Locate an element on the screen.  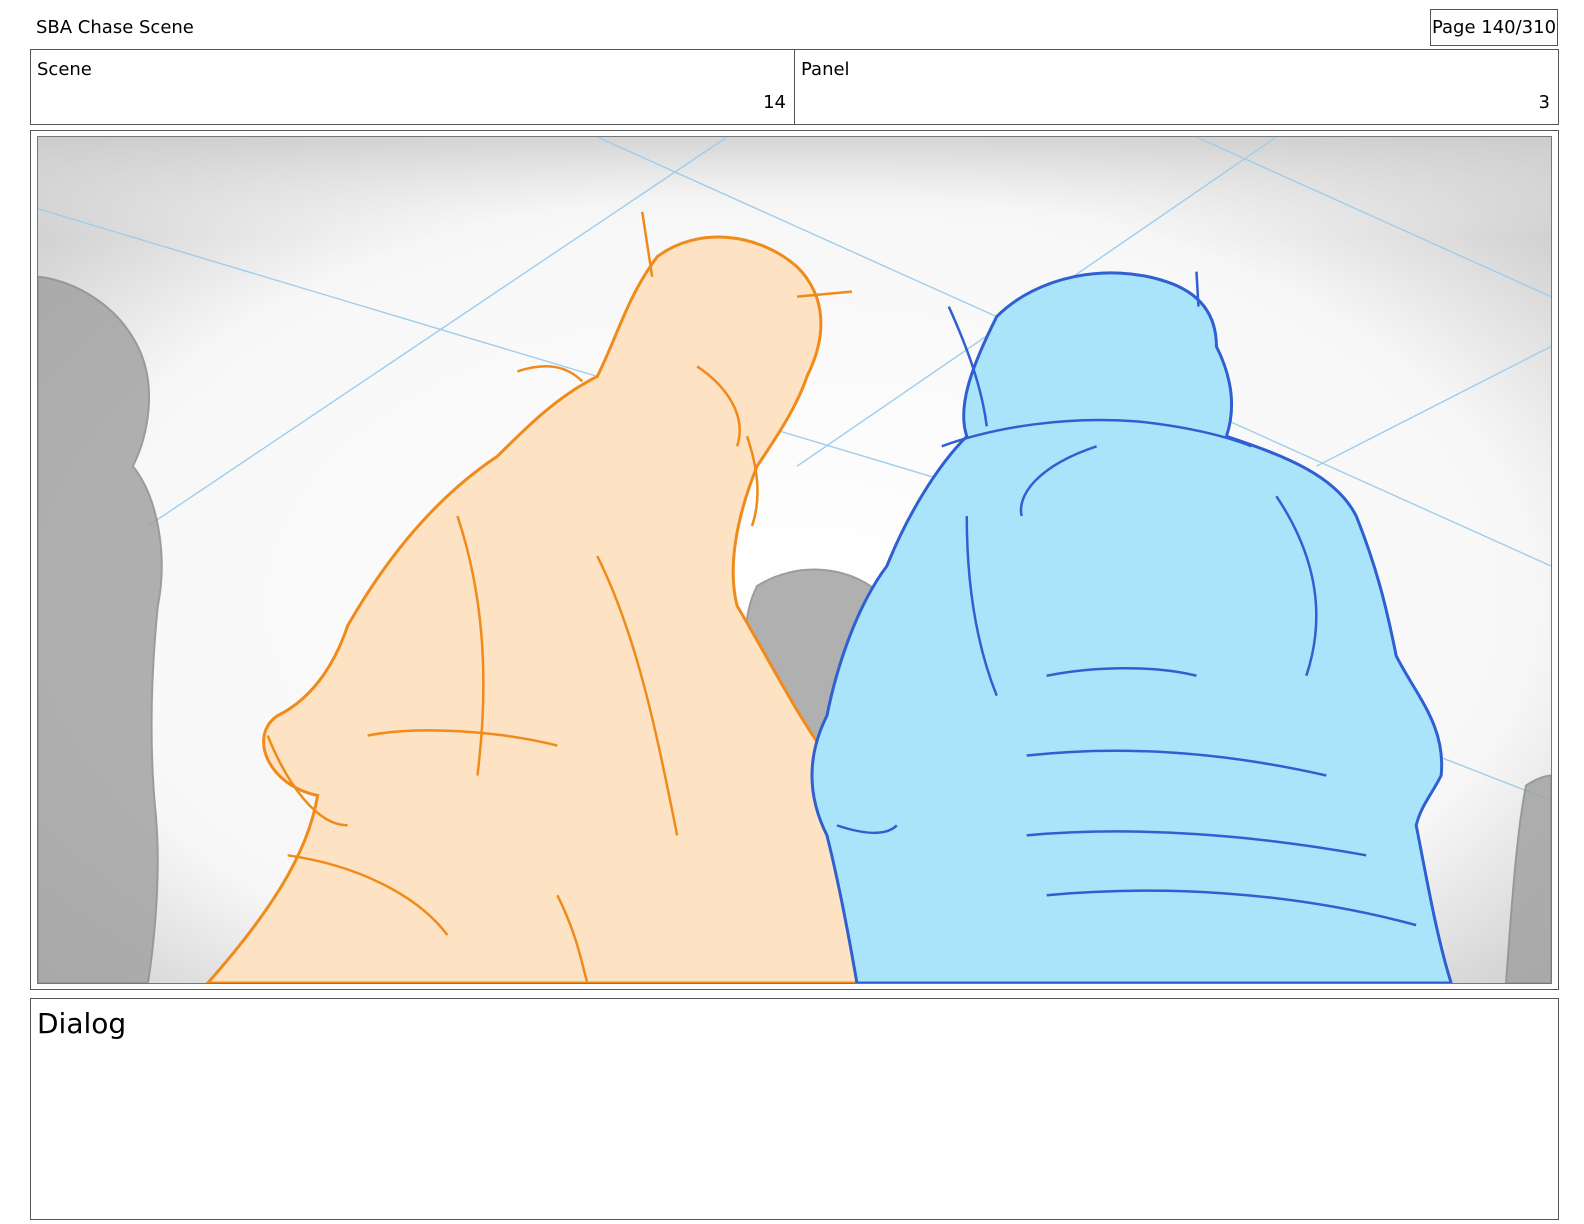
scene-cell: Scene 14 is located at coordinates (412, 87).